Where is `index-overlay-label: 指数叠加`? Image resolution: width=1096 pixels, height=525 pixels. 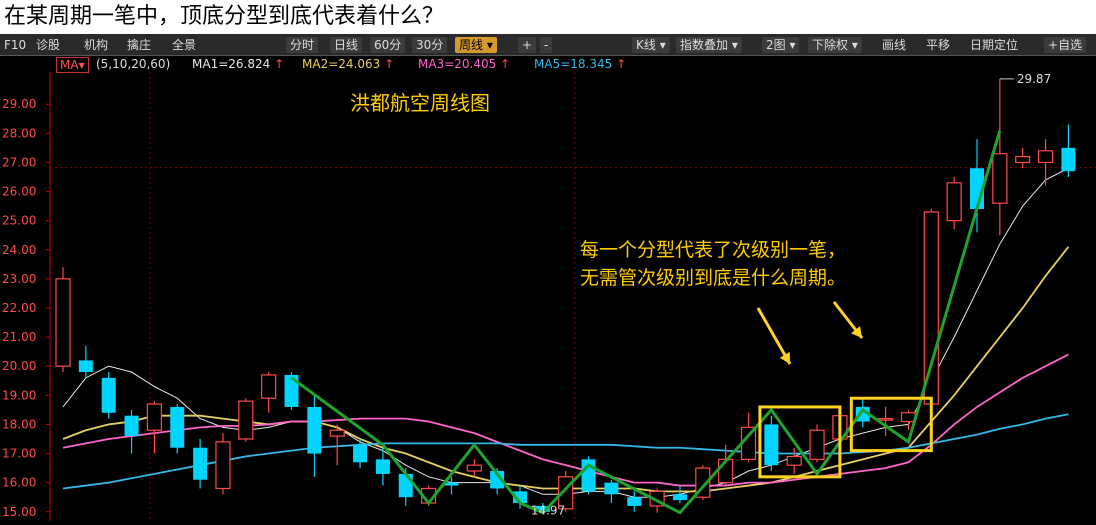 index-overlay-label: 指数叠加 is located at coordinates (704, 45).